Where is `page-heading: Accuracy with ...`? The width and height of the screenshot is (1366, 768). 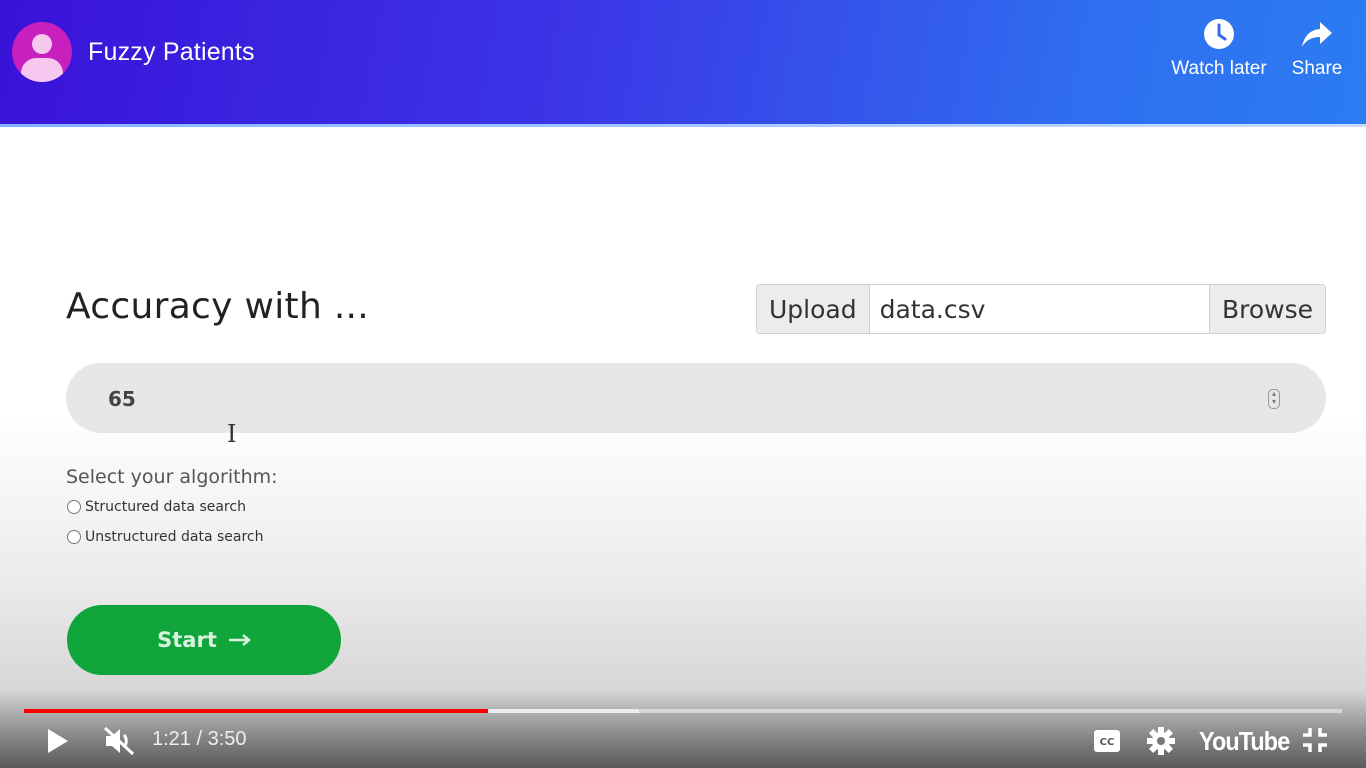
page-heading: Accuracy with ... is located at coordinates (218, 306).